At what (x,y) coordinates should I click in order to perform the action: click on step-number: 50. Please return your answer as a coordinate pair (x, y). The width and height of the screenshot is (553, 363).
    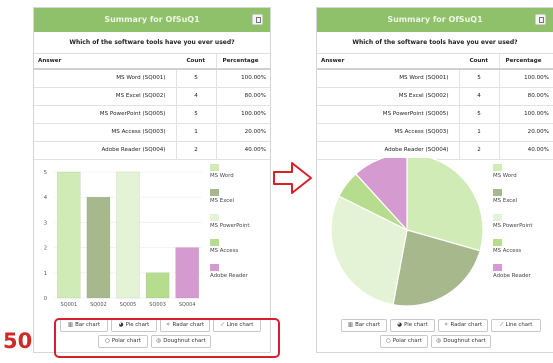
    Looking at the image, I should click on (18, 341).